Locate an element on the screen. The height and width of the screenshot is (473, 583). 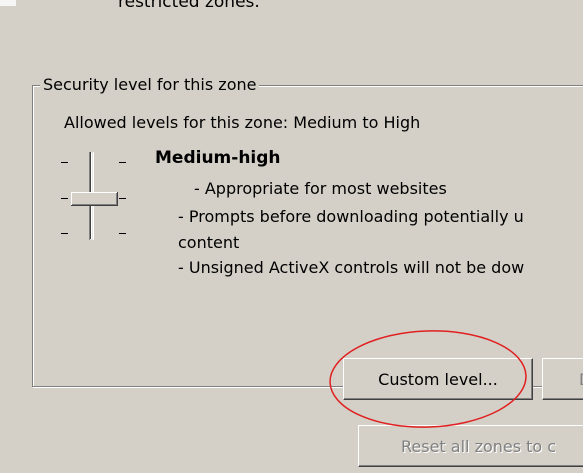
level-description-line: content is located at coordinates (209, 242).